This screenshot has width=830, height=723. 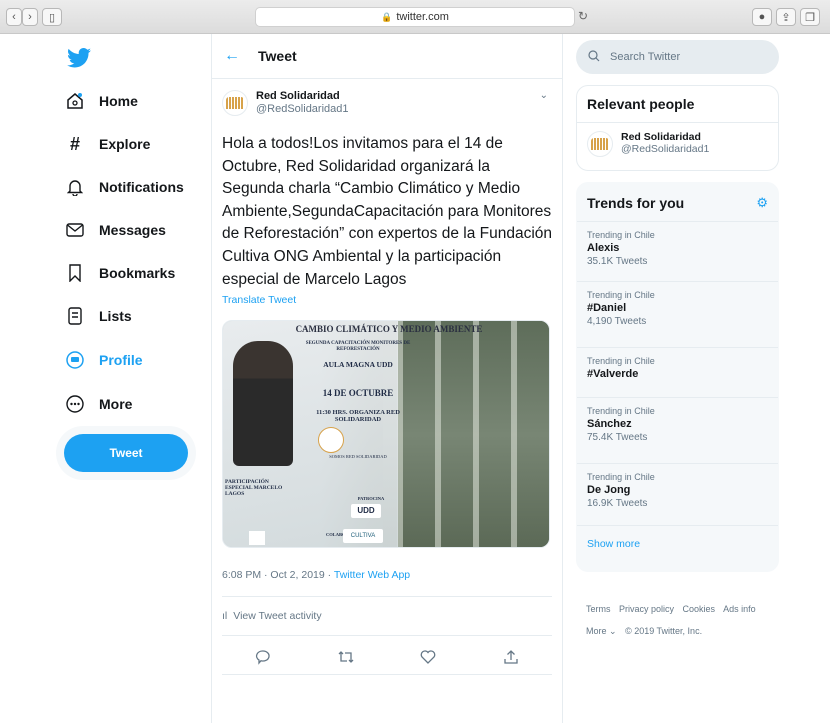 I want to click on nav-item-explore: # Explore, so click(x=107, y=144).